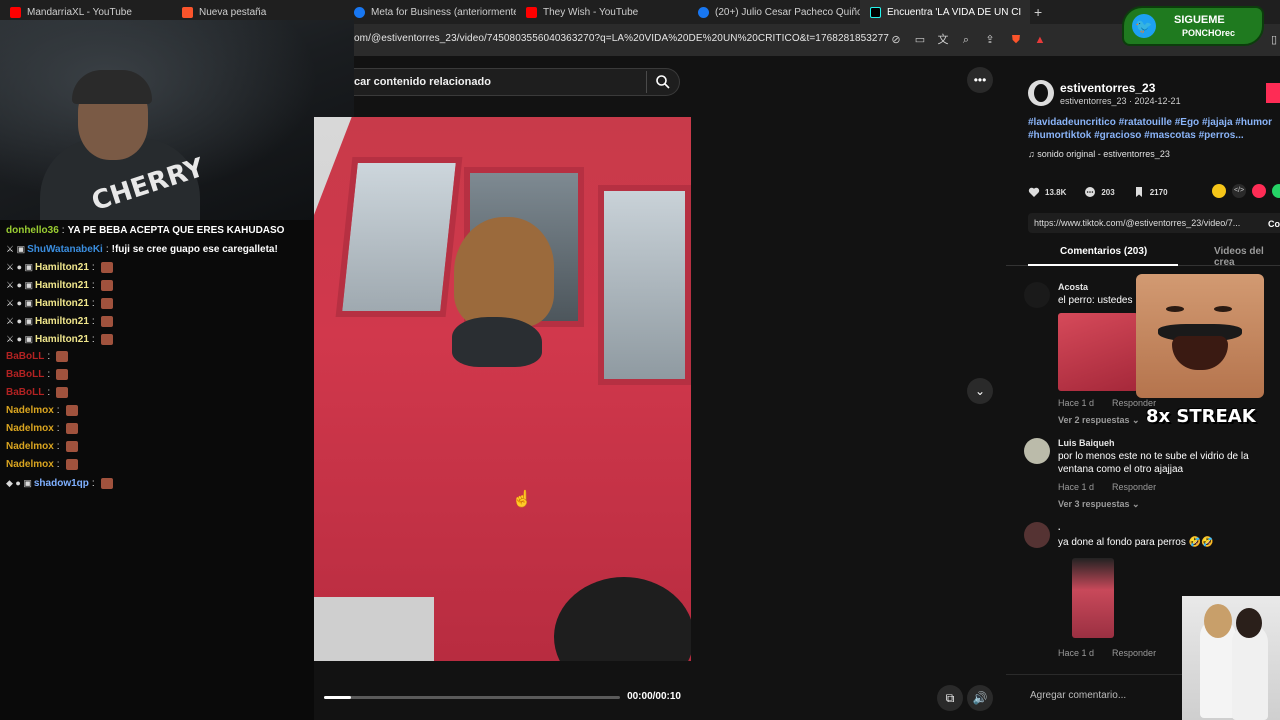 The image size is (1280, 720). What do you see at coordinates (1239, 191) in the screenshot?
I see `embed-icon: </>` at bounding box center [1239, 191].